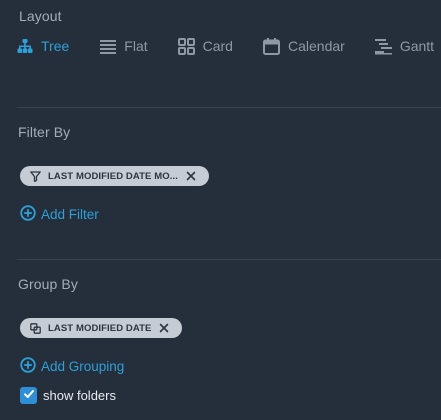 The image size is (441, 420). What do you see at coordinates (136, 46) in the screenshot?
I see `layout-option-flat-label: Flat` at bounding box center [136, 46].